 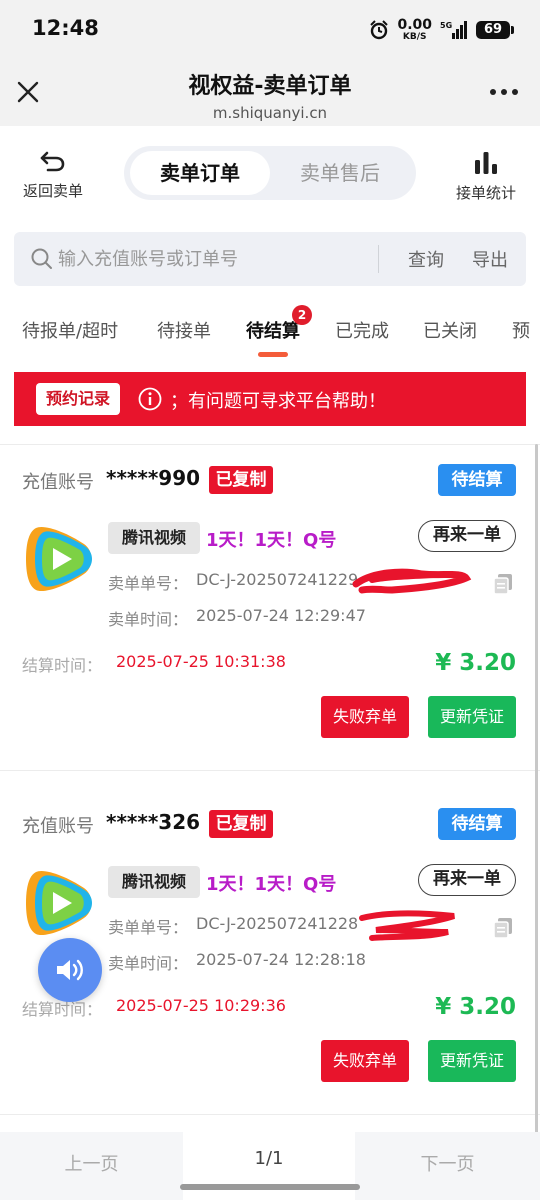 I want to click on more-icon, so click(x=504, y=92).